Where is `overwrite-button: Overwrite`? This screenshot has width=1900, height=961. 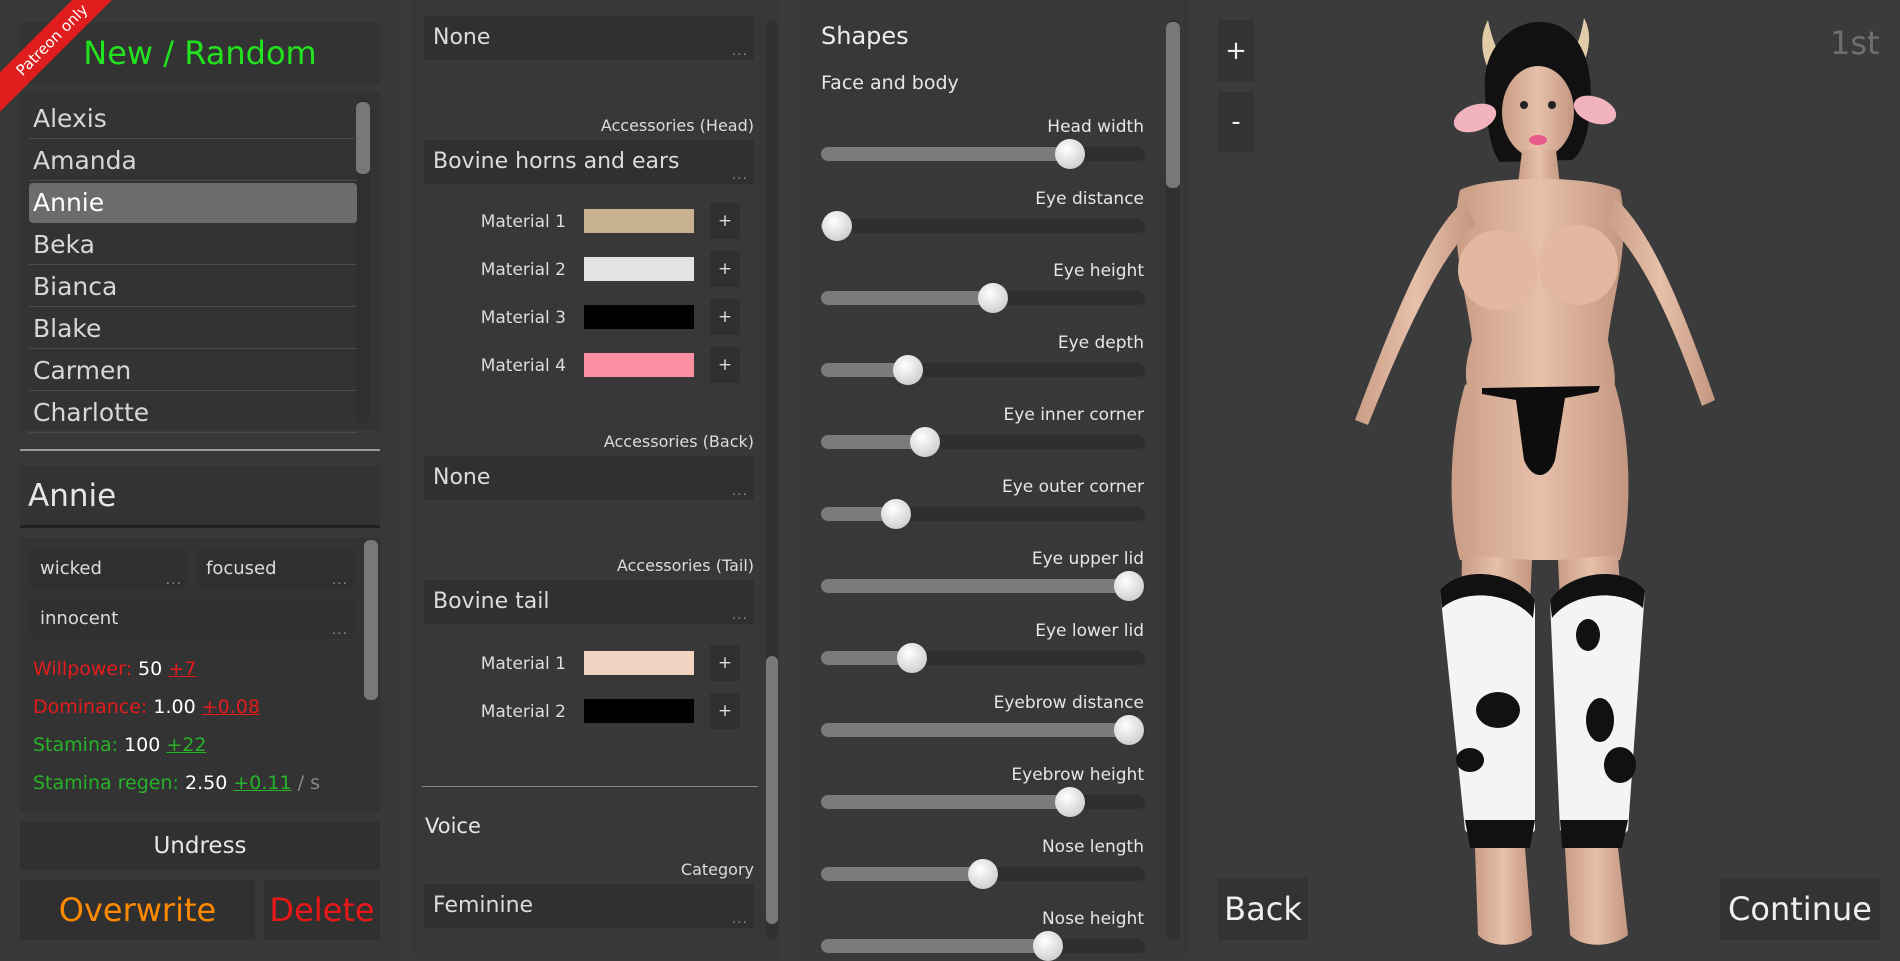 overwrite-button: Overwrite is located at coordinates (137, 910).